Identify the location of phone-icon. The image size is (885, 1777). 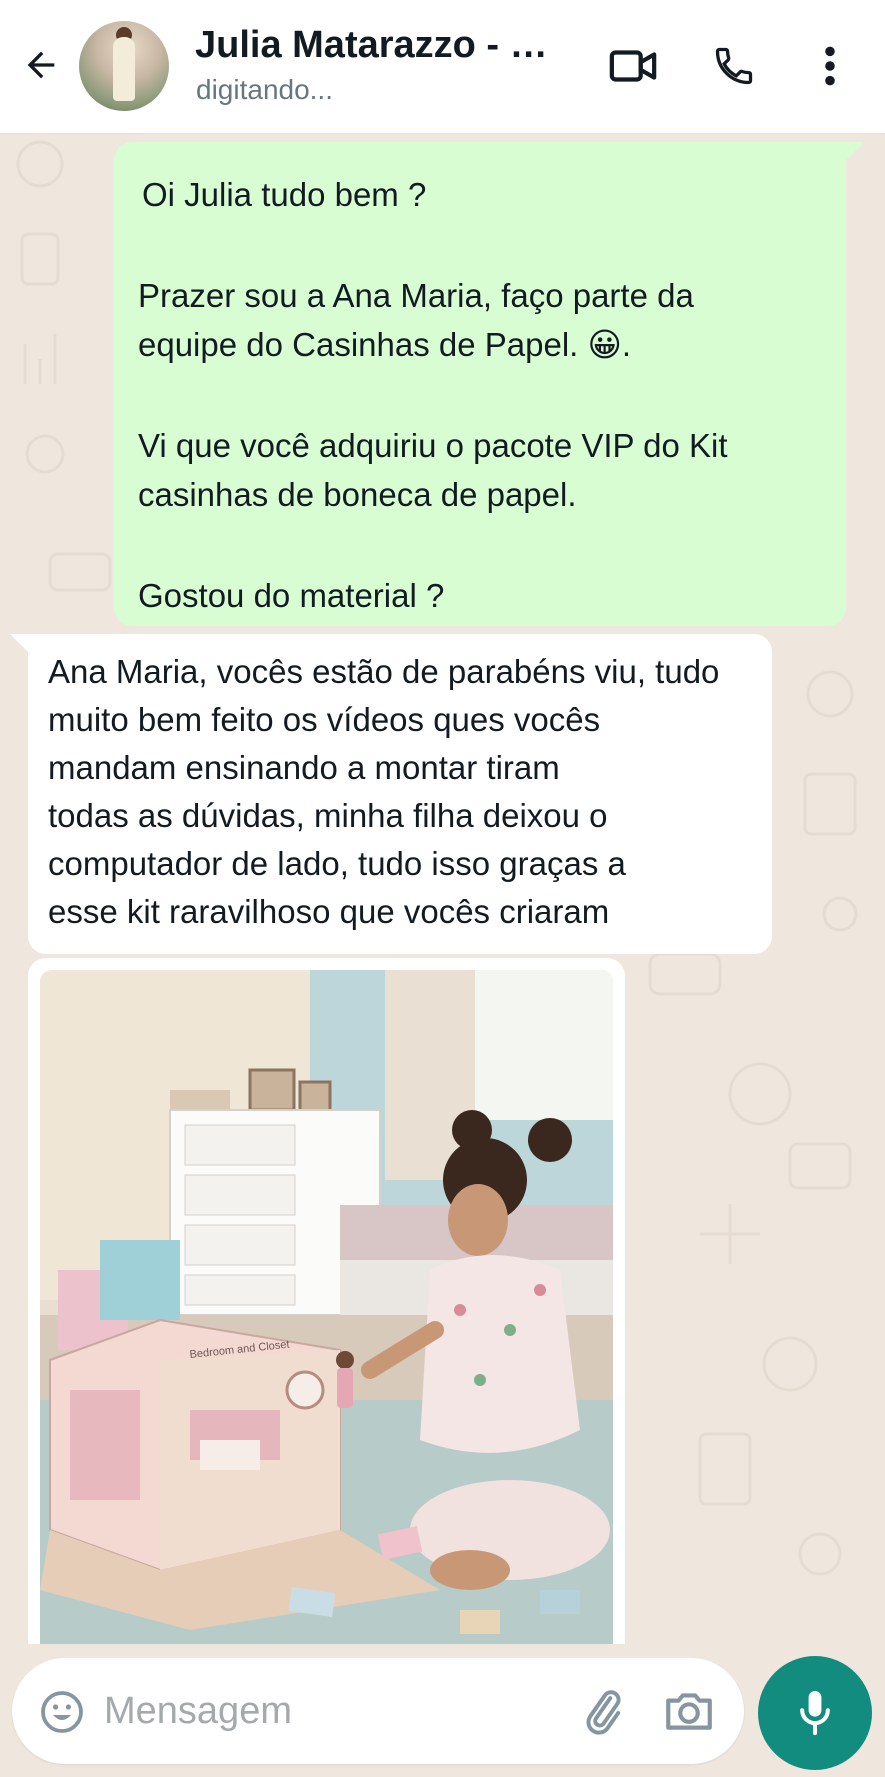
(734, 66).